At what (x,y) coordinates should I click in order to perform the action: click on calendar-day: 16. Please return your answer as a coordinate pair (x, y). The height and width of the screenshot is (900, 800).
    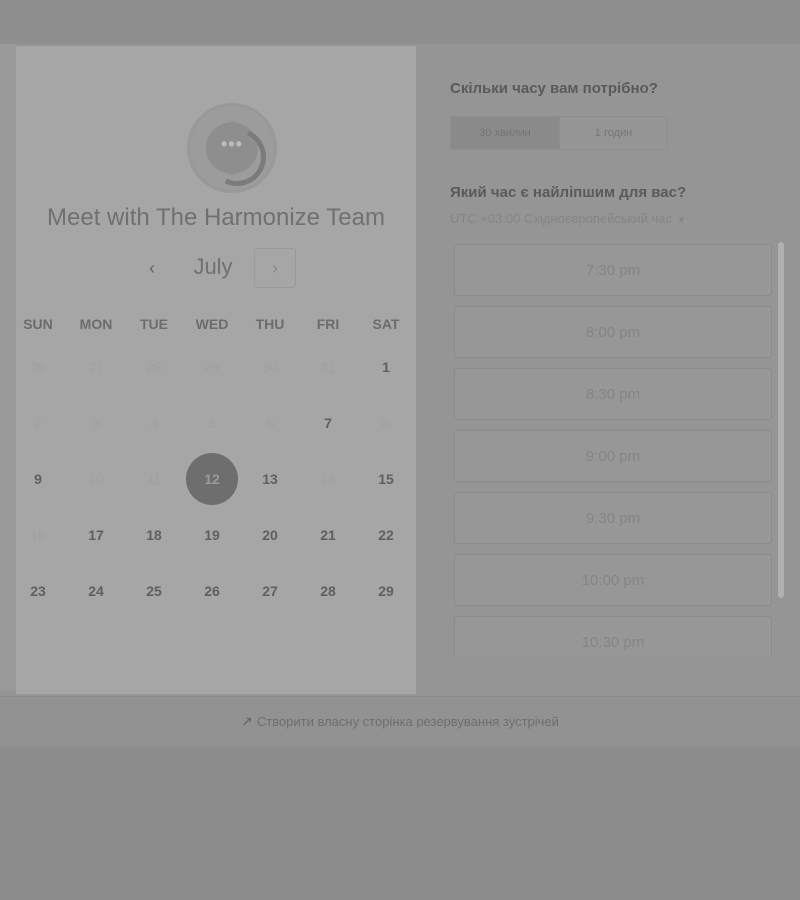
    Looking at the image, I should click on (38, 535).